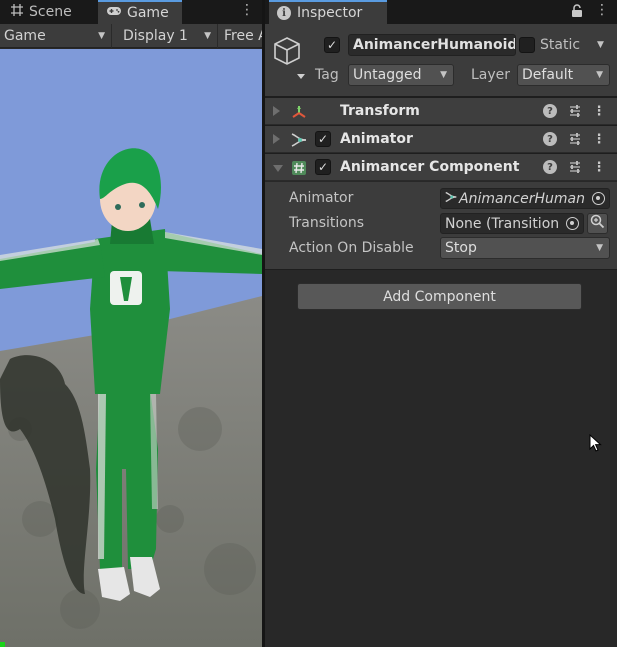 The image size is (617, 647). I want to click on aspect-value: Free A, so click(243, 36).